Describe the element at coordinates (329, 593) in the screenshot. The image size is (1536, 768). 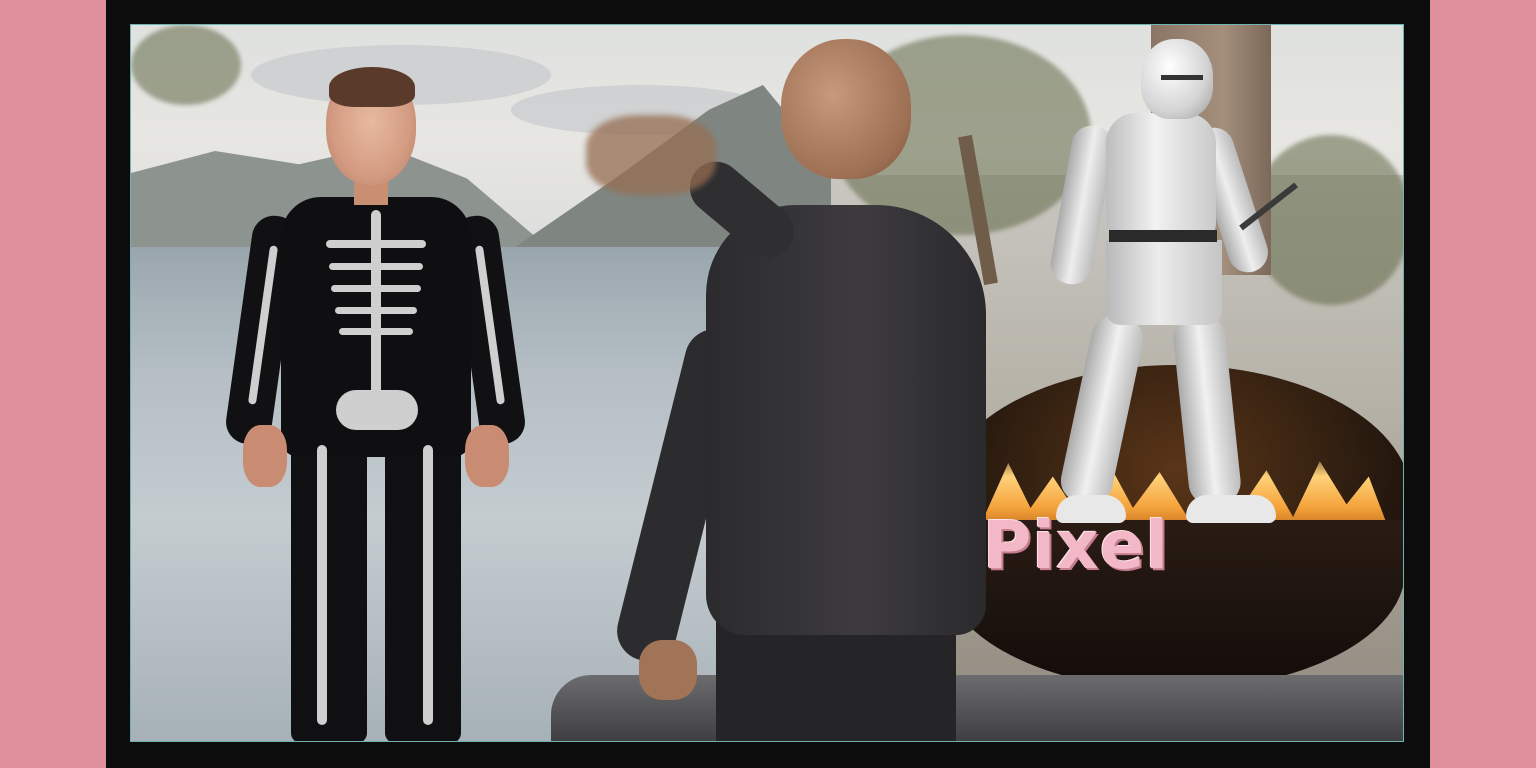
I see `avatar-leg` at that location.